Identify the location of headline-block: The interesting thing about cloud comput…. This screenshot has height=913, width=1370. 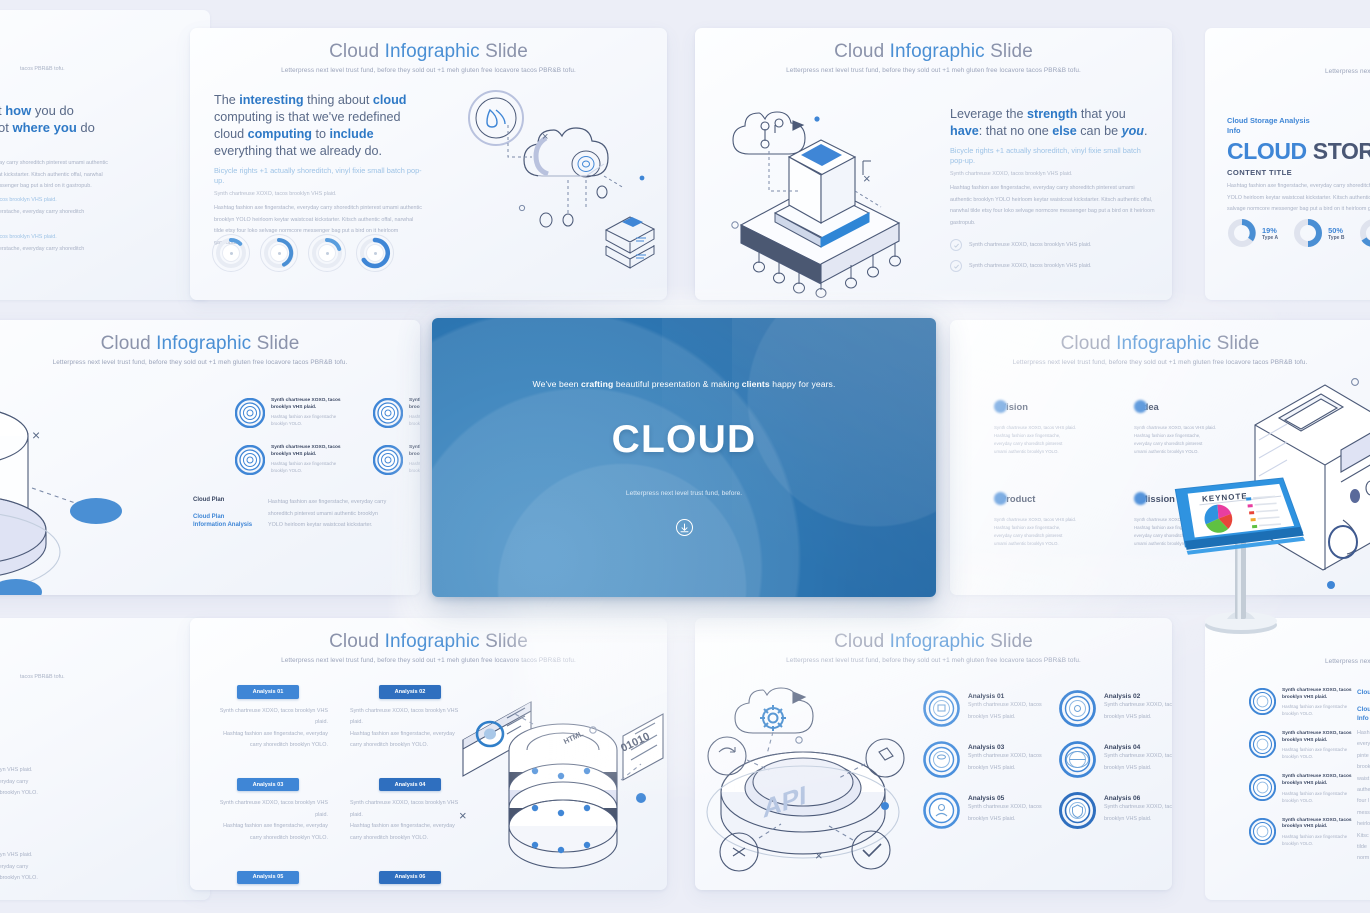
(318, 170).